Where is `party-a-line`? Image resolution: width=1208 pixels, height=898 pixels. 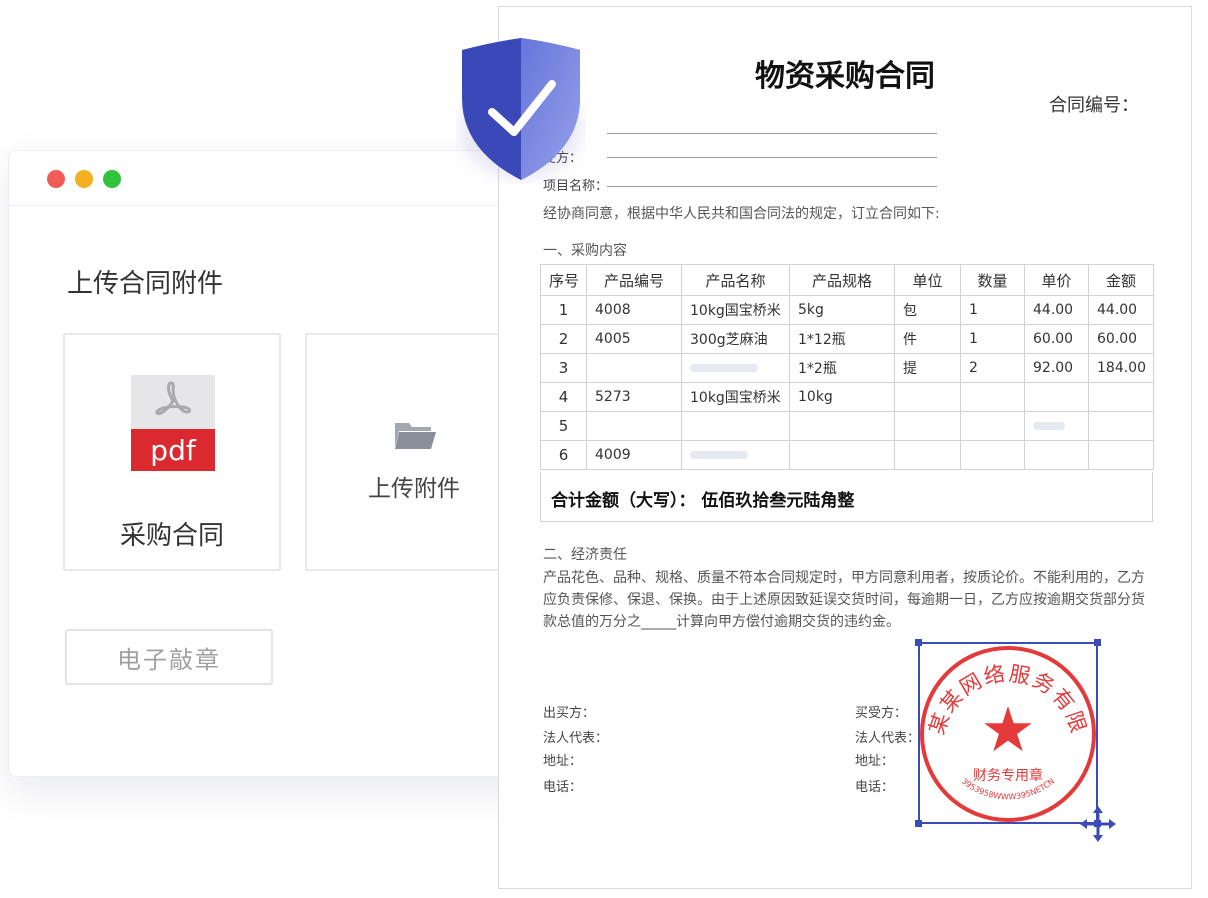 party-a-line is located at coordinates (772, 133).